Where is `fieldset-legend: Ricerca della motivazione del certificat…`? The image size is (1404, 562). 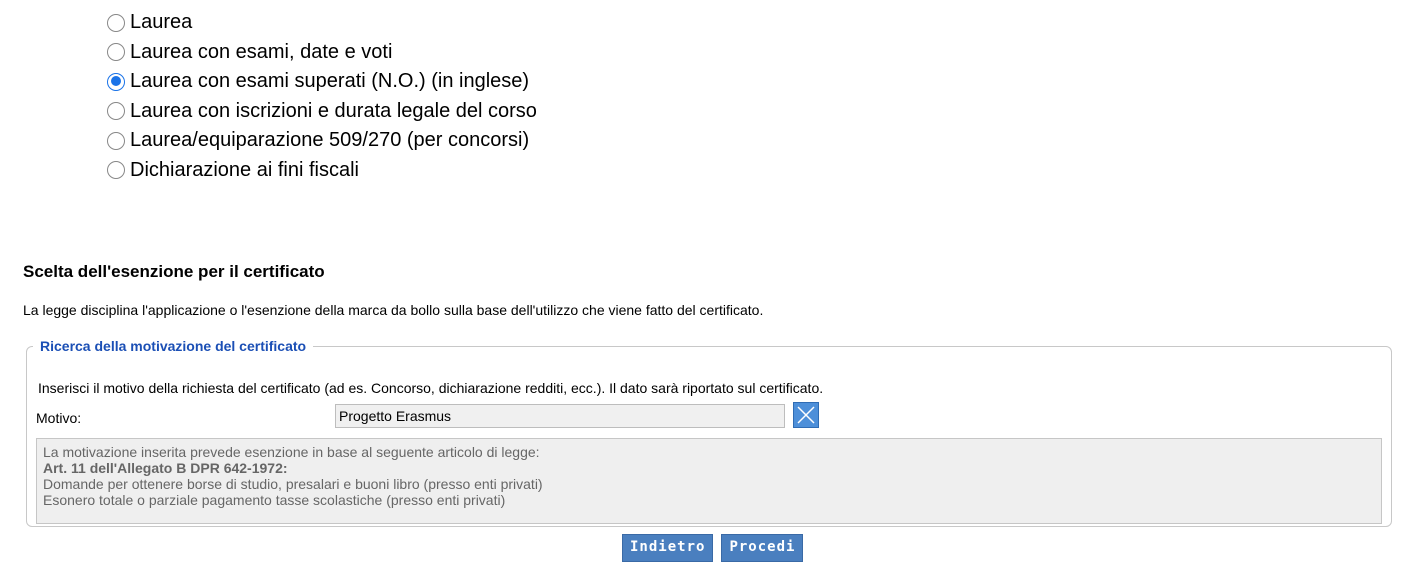
fieldset-legend: Ricerca della motivazione del certificat… is located at coordinates (173, 346).